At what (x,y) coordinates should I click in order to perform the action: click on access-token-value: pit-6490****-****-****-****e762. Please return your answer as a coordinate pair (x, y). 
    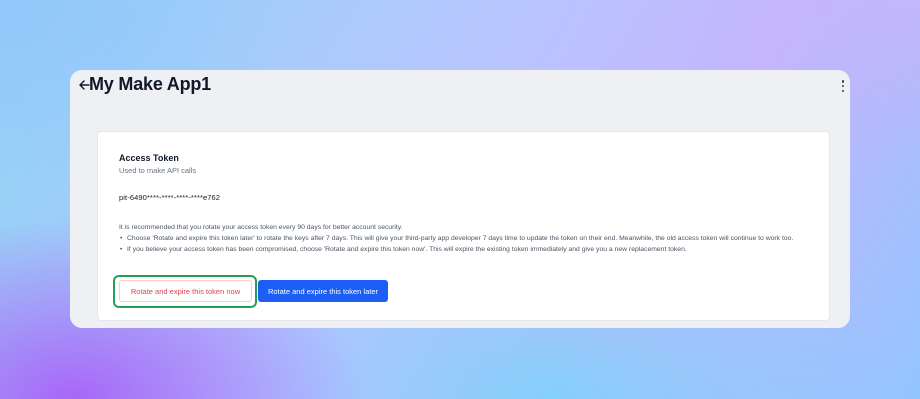
    Looking at the image, I should click on (170, 197).